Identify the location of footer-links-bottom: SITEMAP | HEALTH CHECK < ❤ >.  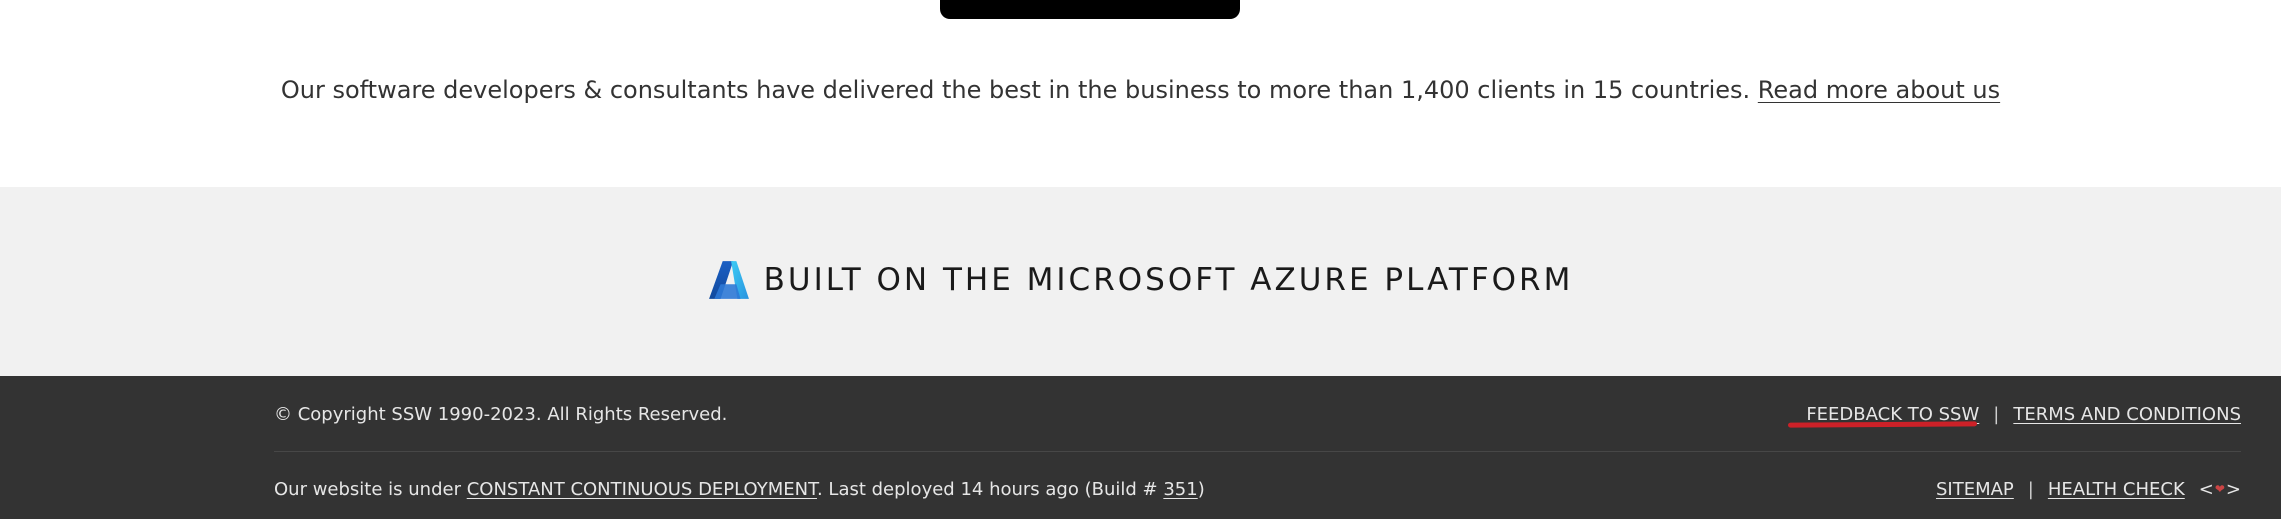
(2088, 489).